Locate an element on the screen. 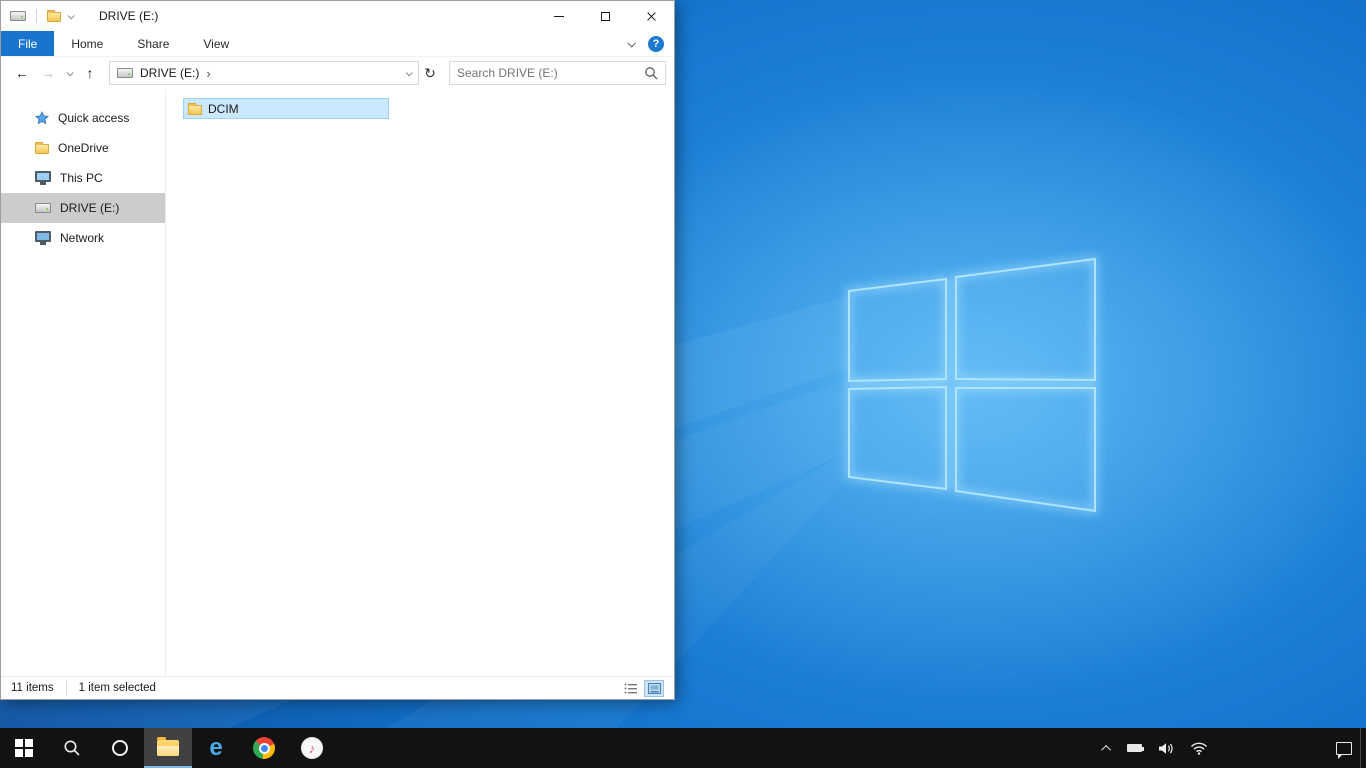  network-icon is located at coordinates (43, 238).